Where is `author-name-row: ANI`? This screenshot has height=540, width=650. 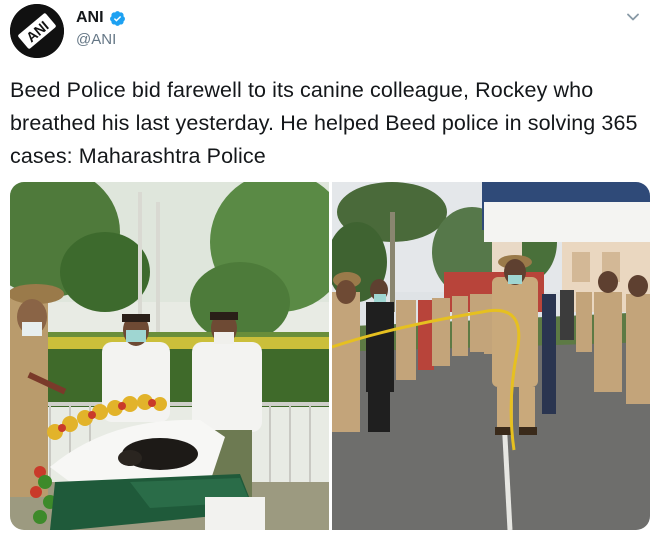 author-name-row: ANI is located at coordinates (101, 18).